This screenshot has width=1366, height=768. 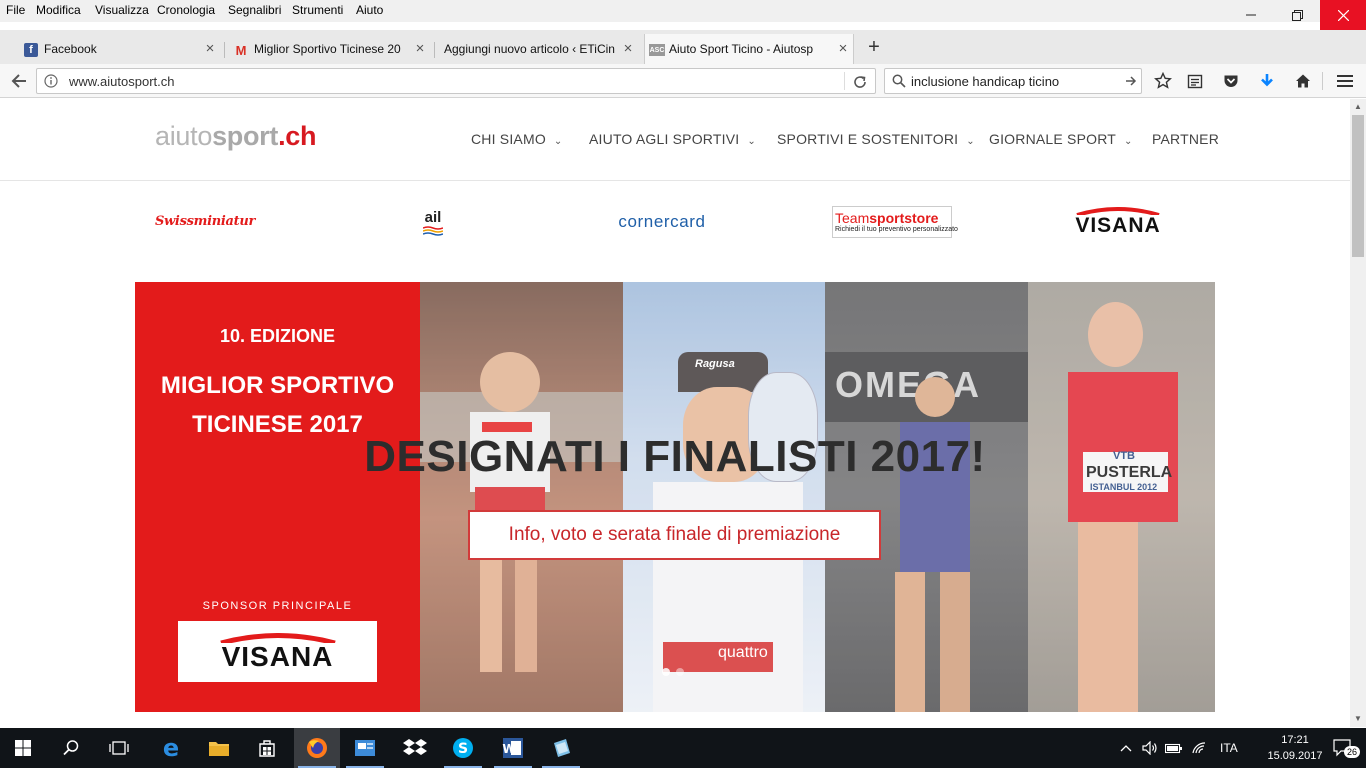 What do you see at coordinates (1199, 748) in the screenshot?
I see `network-button` at bounding box center [1199, 748].